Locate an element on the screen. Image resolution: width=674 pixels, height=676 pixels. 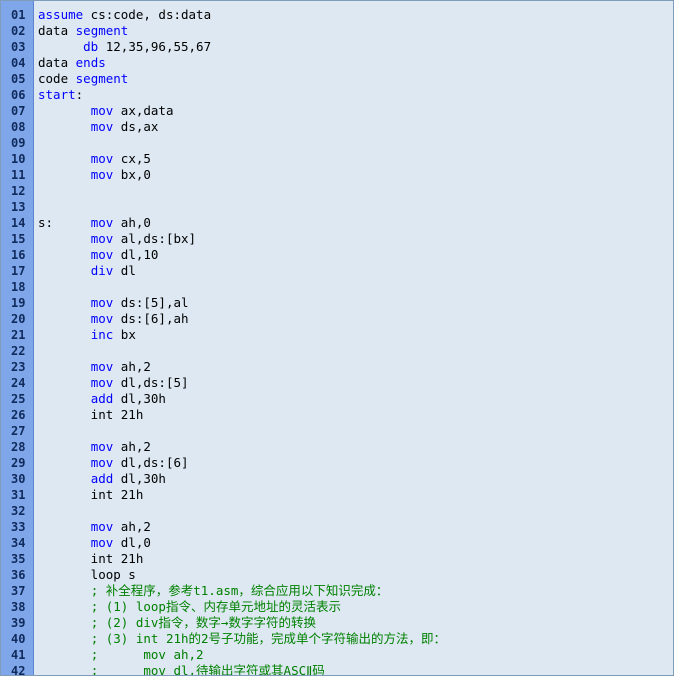
code-line: 26 int 21h is located at coordinates (337, 415).